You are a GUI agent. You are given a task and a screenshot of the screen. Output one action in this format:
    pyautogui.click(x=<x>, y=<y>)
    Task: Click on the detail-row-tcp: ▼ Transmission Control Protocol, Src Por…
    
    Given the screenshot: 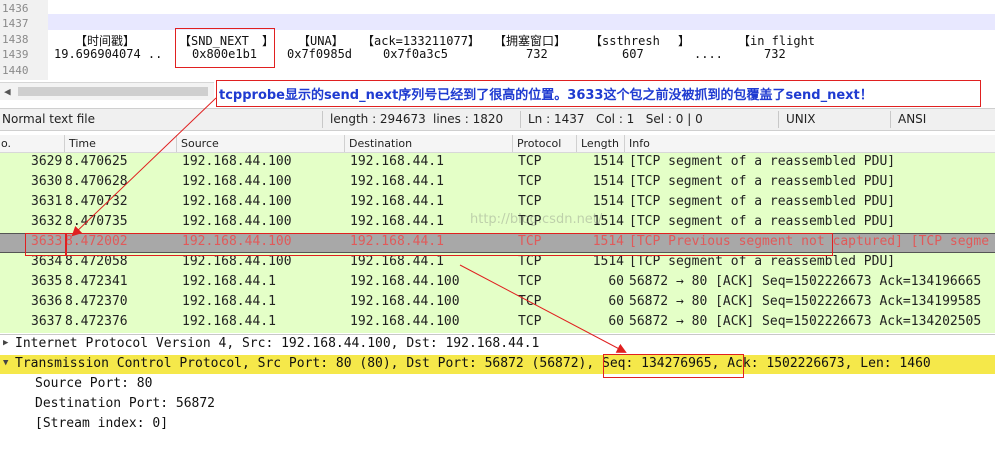 What is the action you would take?
    pyautogui.click(x=497, y=364)
    